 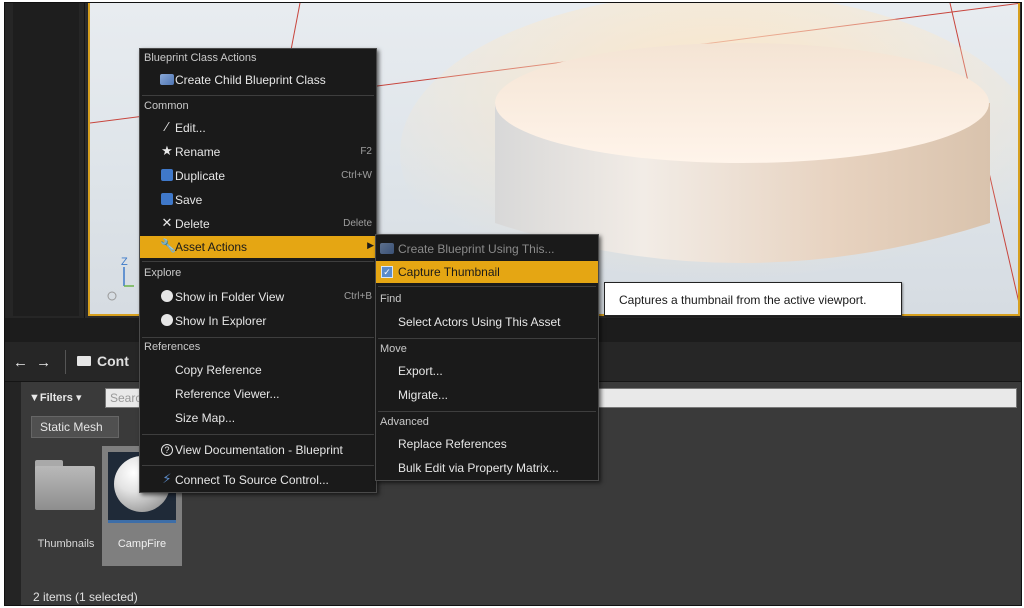 I want to click on filter-chip-static-mesh: Static Mesh, so click(x=75, y=427).